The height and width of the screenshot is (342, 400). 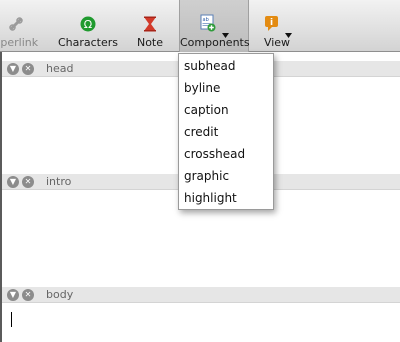 What do you see at coordinates (59, 181) in the screenshot?
I see `section-label: intro` at bounding box center [59, 181].